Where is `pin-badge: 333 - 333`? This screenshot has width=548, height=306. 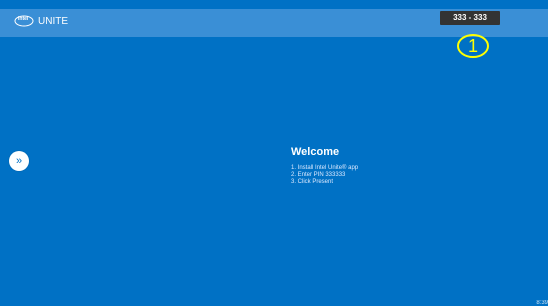 pin-badge: 333 - 333 is located at coordinates (470, 18).